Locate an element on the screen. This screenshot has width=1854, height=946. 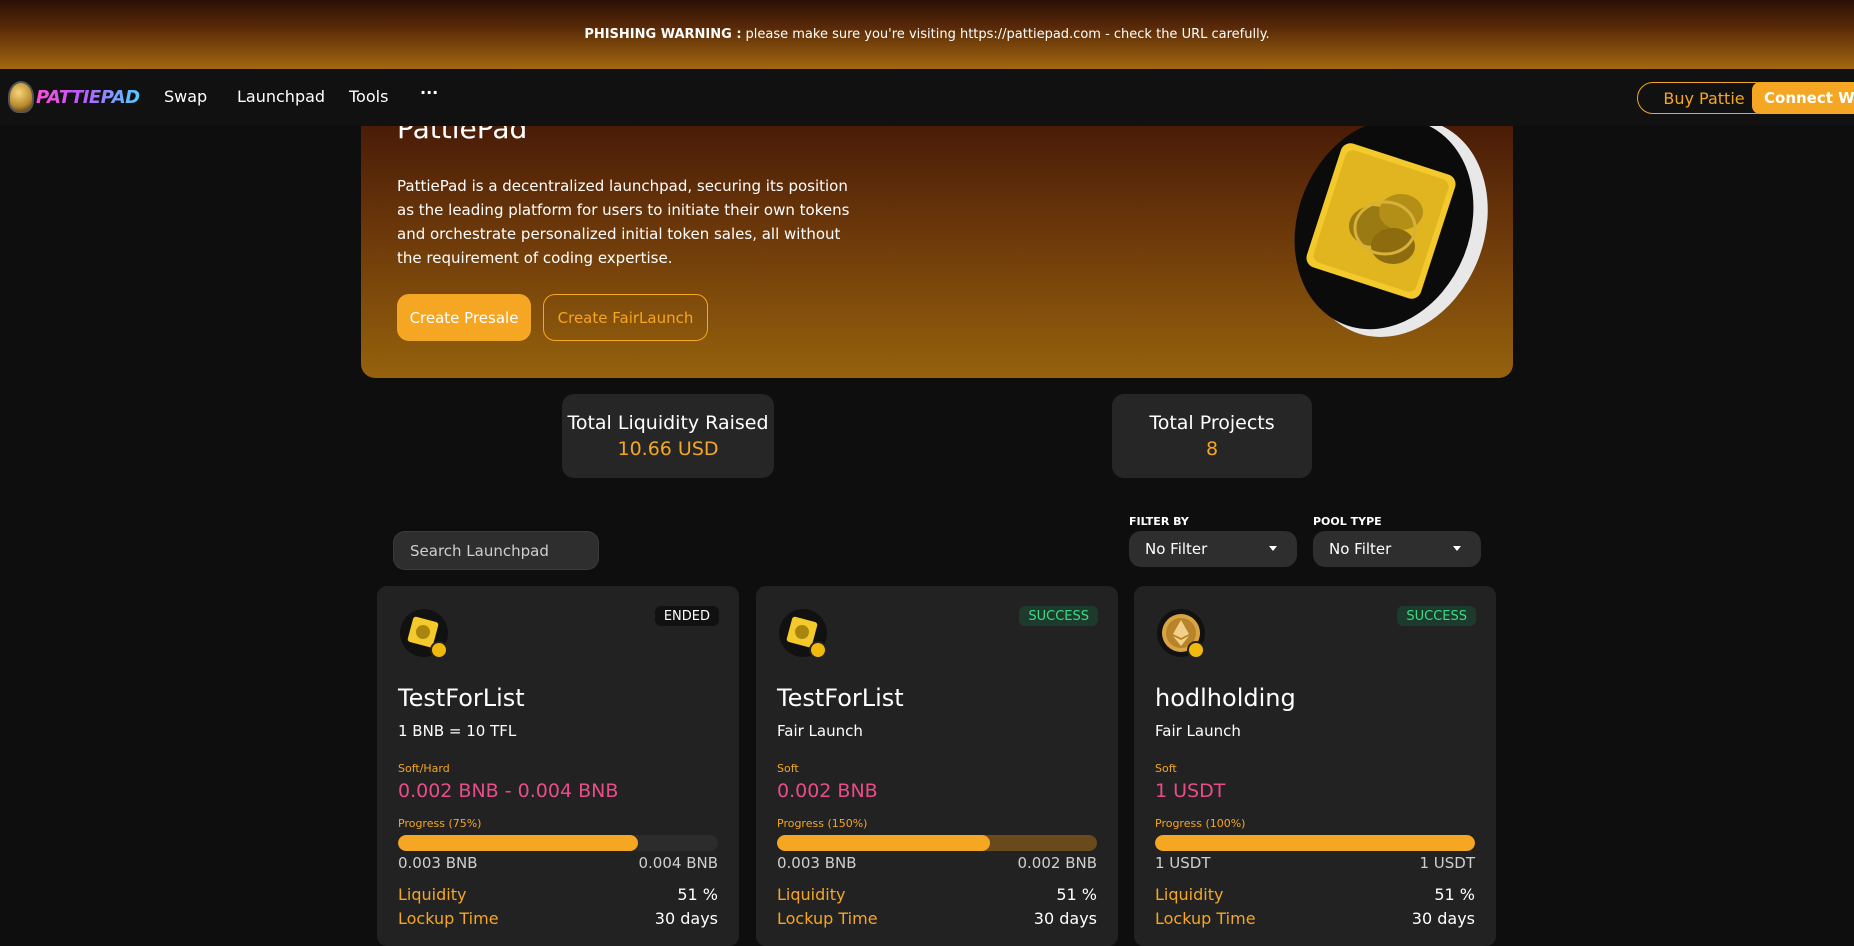
pool-type-select: No Filter is located at coordinates (1397, 549).